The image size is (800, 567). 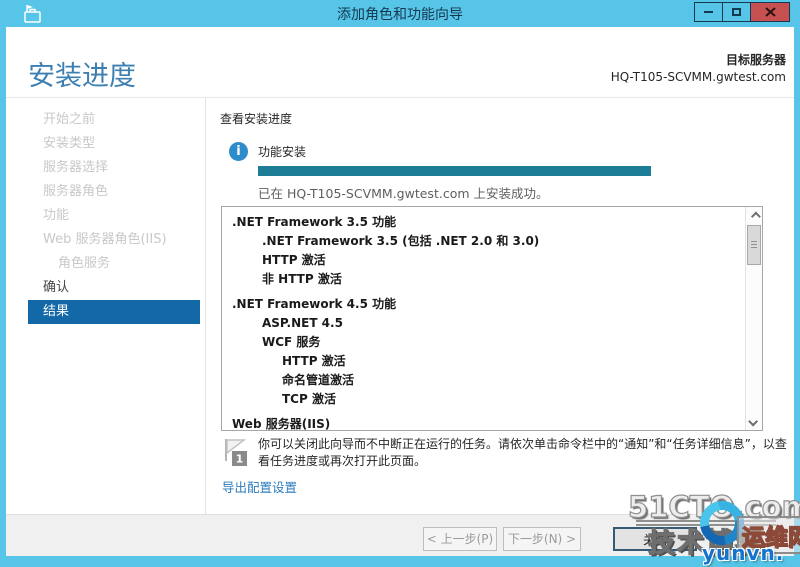 I want to click on sidebar-item-web-server-role-iis: Web 服务器角色(IIS), so click(x=105, y=239).